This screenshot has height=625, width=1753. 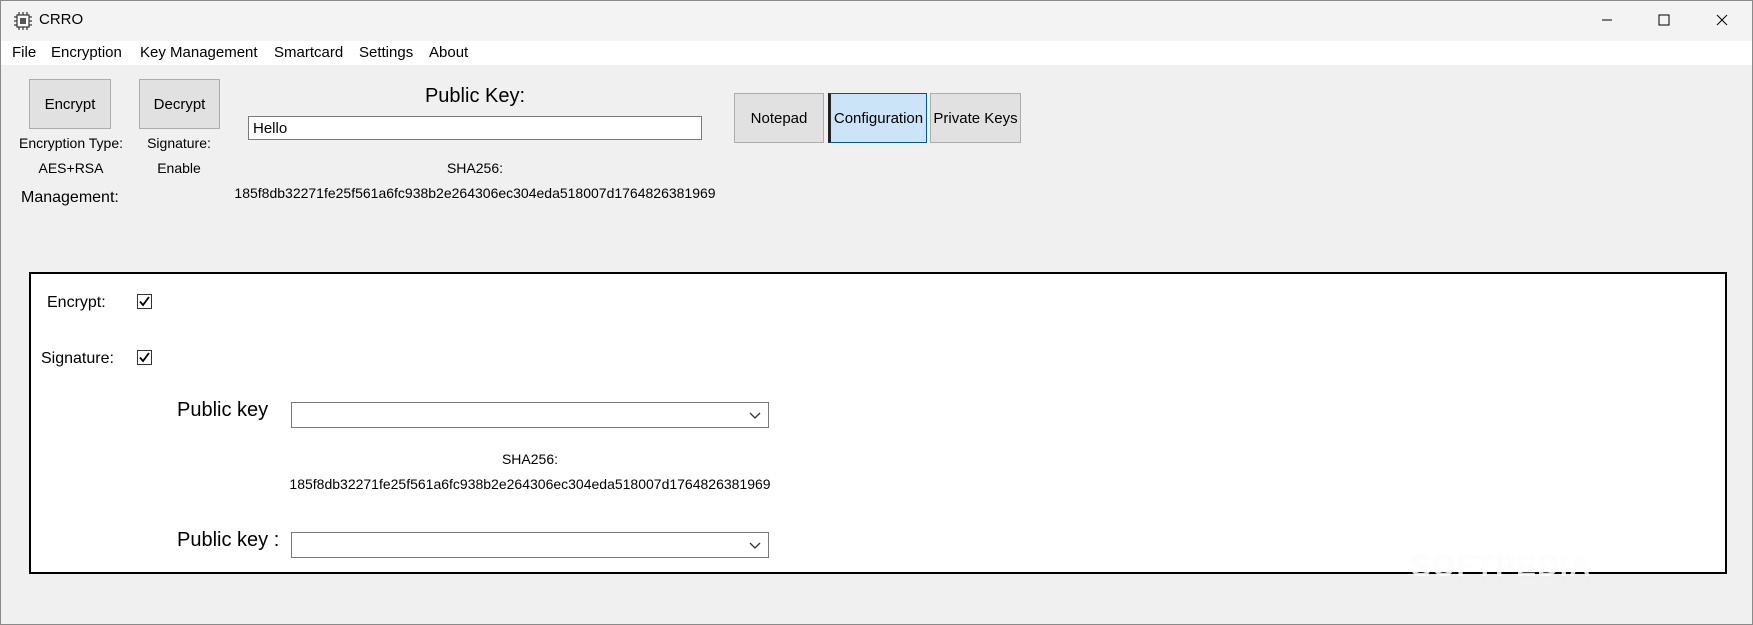 What do you see at coordinates (199, 52) in the screenshot?
I see `menu-key-management: Key Management` at bounding box center [199, 52].